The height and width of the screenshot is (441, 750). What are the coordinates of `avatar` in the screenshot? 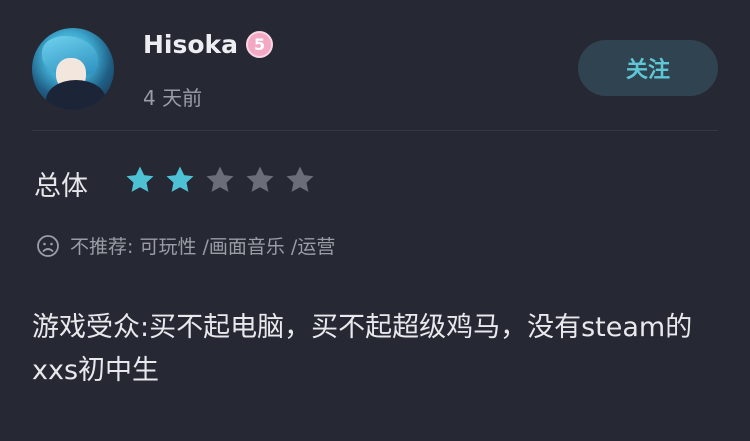 It's located at (73, 69).